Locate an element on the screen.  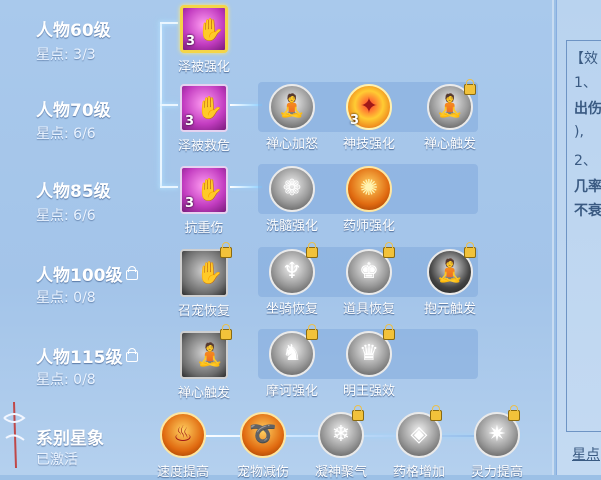
row-stars-70: 星点: 6/6 is located at coordinates (66, 134).